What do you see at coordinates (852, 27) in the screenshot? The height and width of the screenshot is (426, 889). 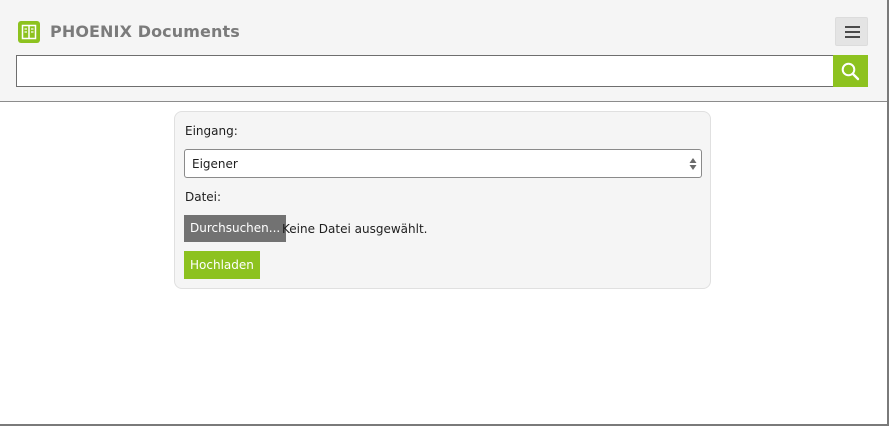 I see `hamburger-menu-icon` at bounding box center [852, 27].